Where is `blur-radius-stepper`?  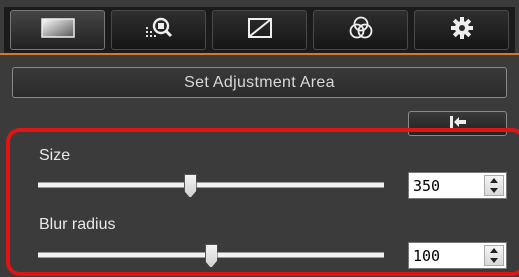
blur-radius-stepper is located at coordinates (494, 255).